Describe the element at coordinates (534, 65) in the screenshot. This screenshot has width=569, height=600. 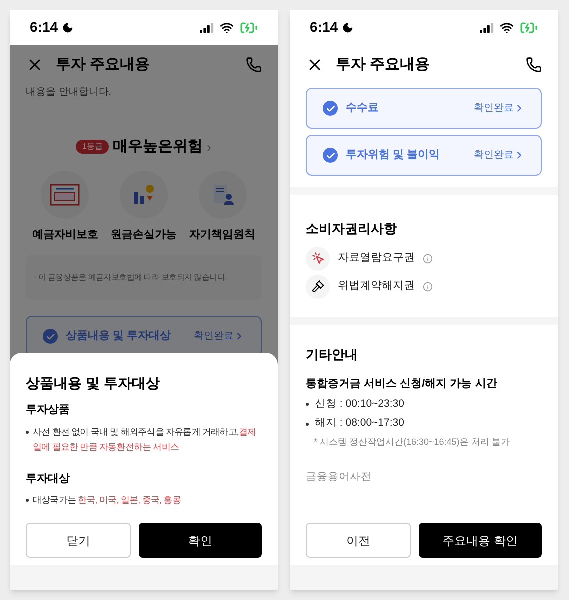
I see `phone-icon` at that location.